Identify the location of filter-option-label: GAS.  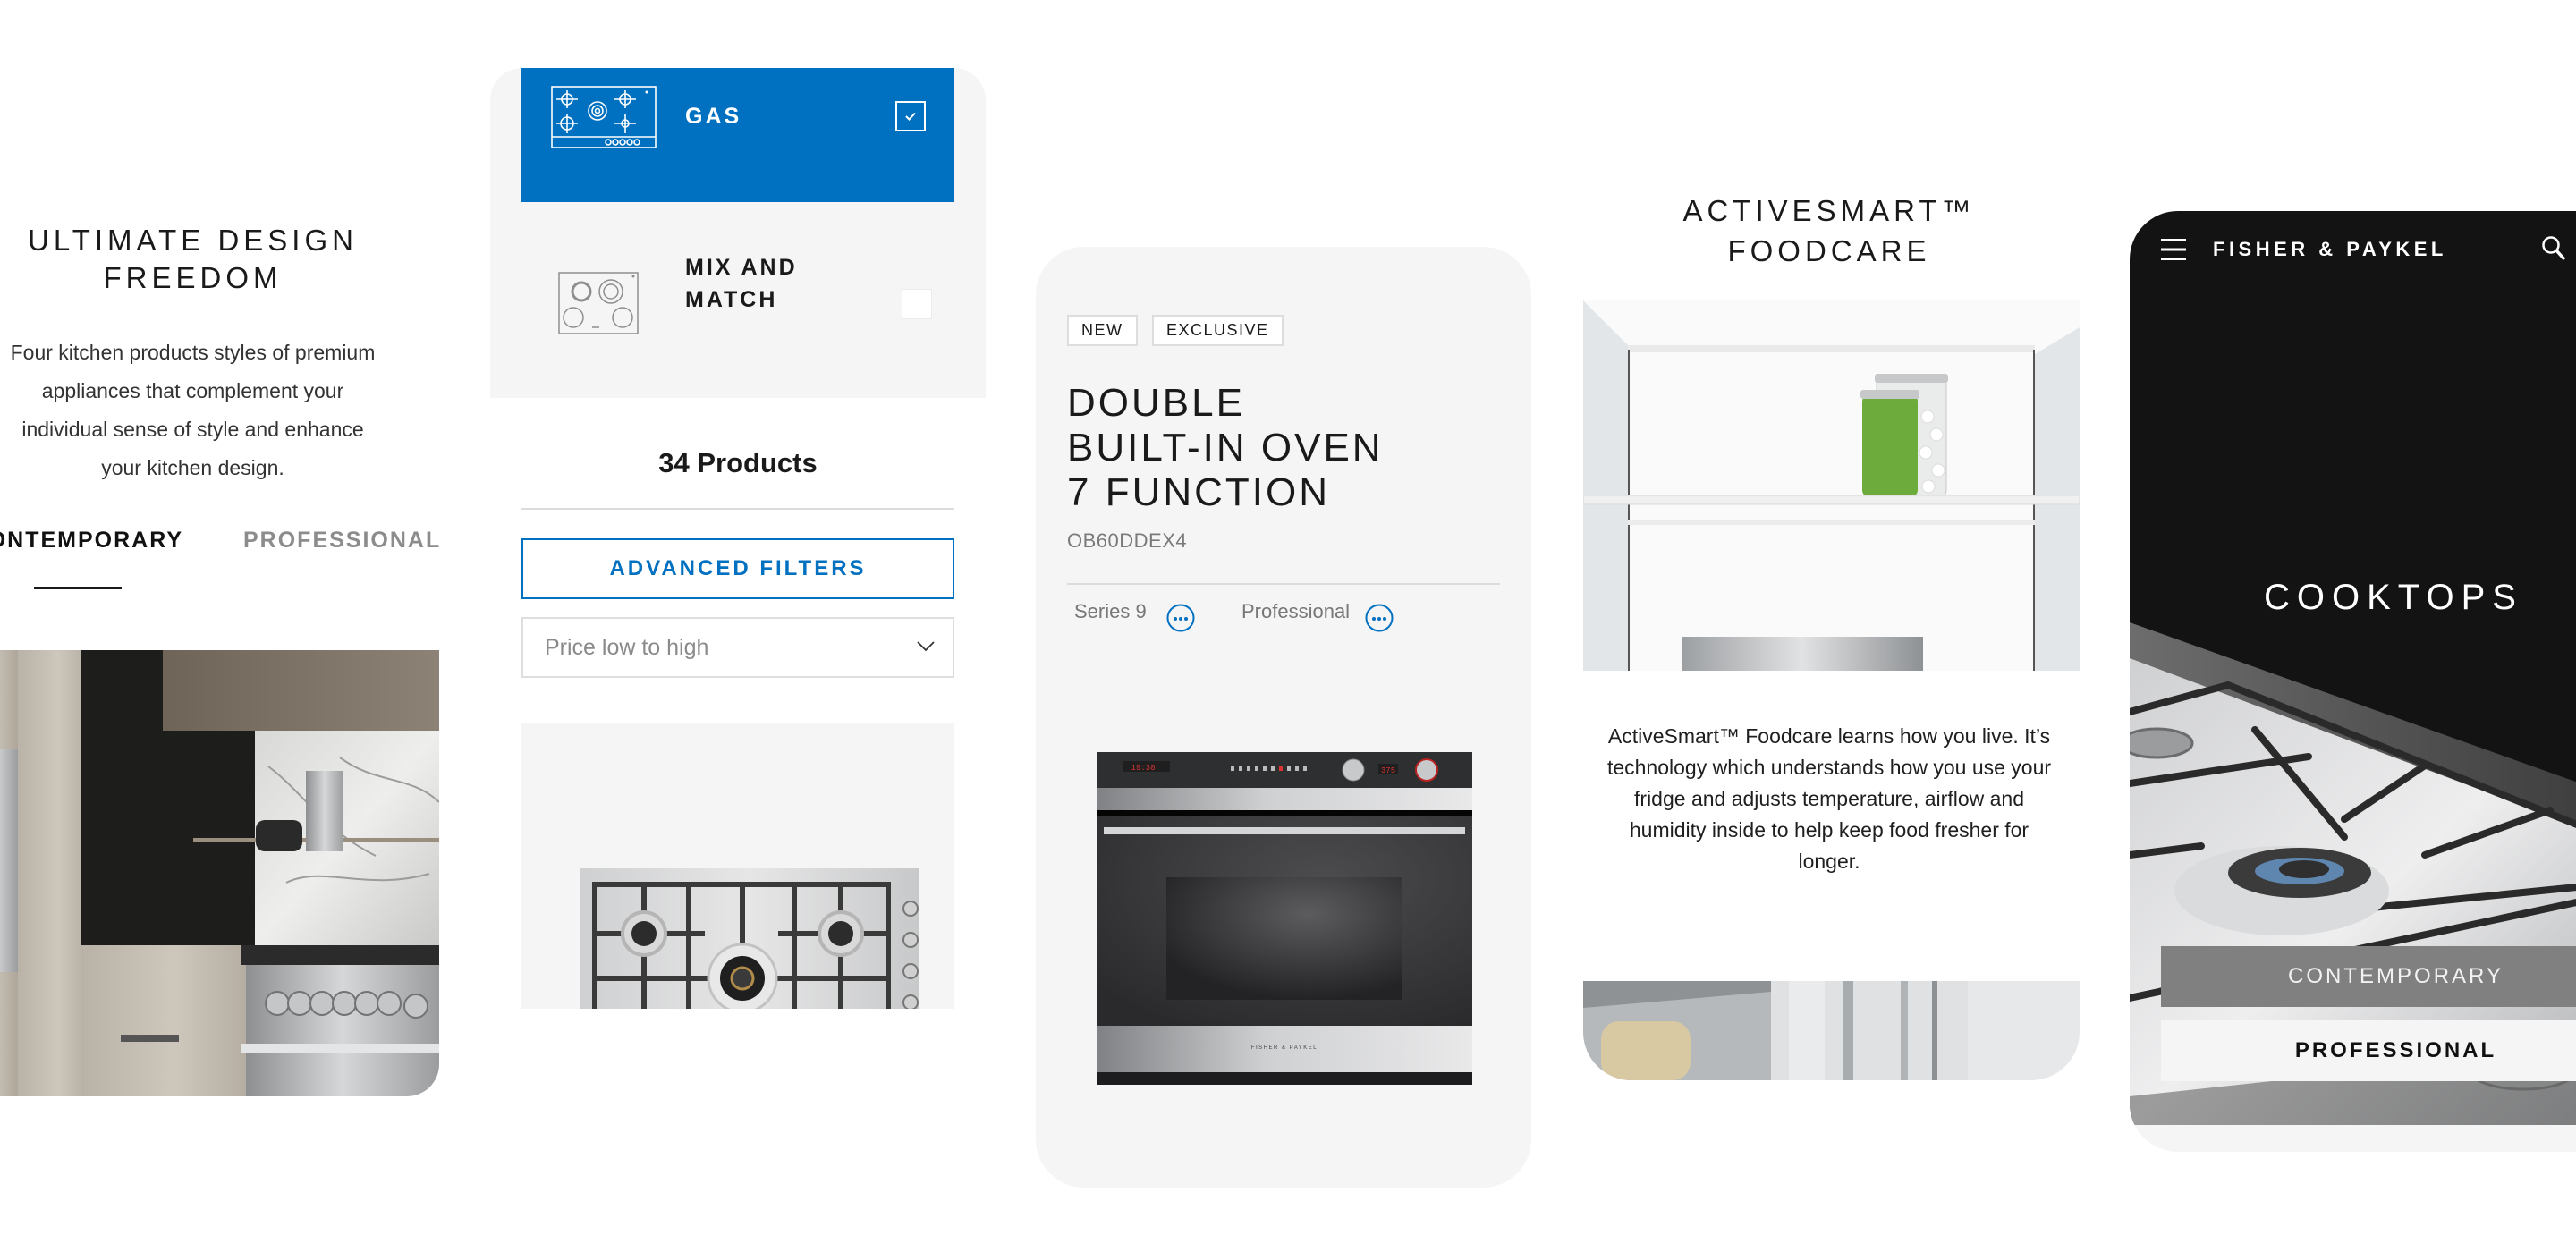
(713, 116).